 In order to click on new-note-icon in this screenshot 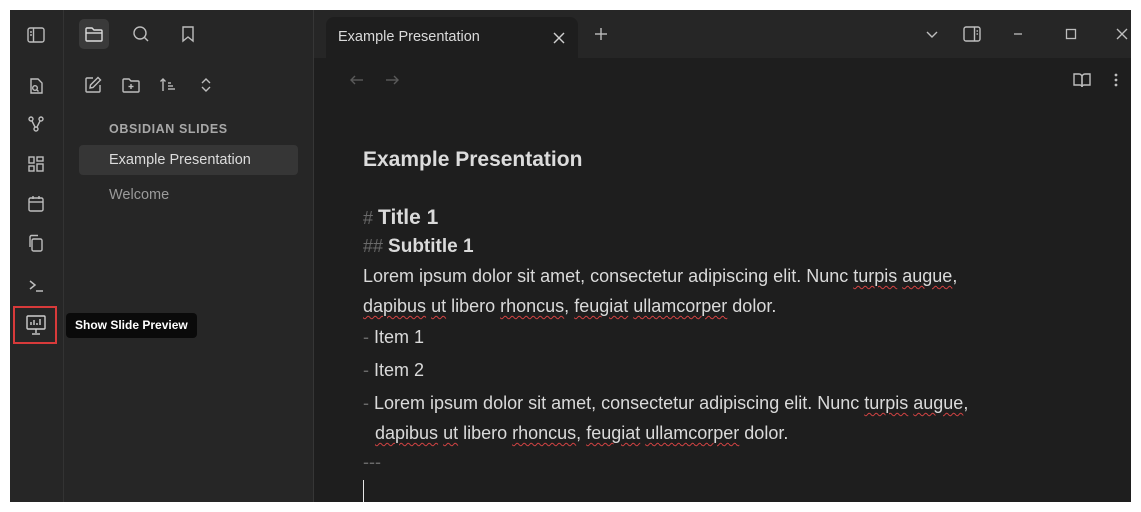, I will do `click(93, 85)`.